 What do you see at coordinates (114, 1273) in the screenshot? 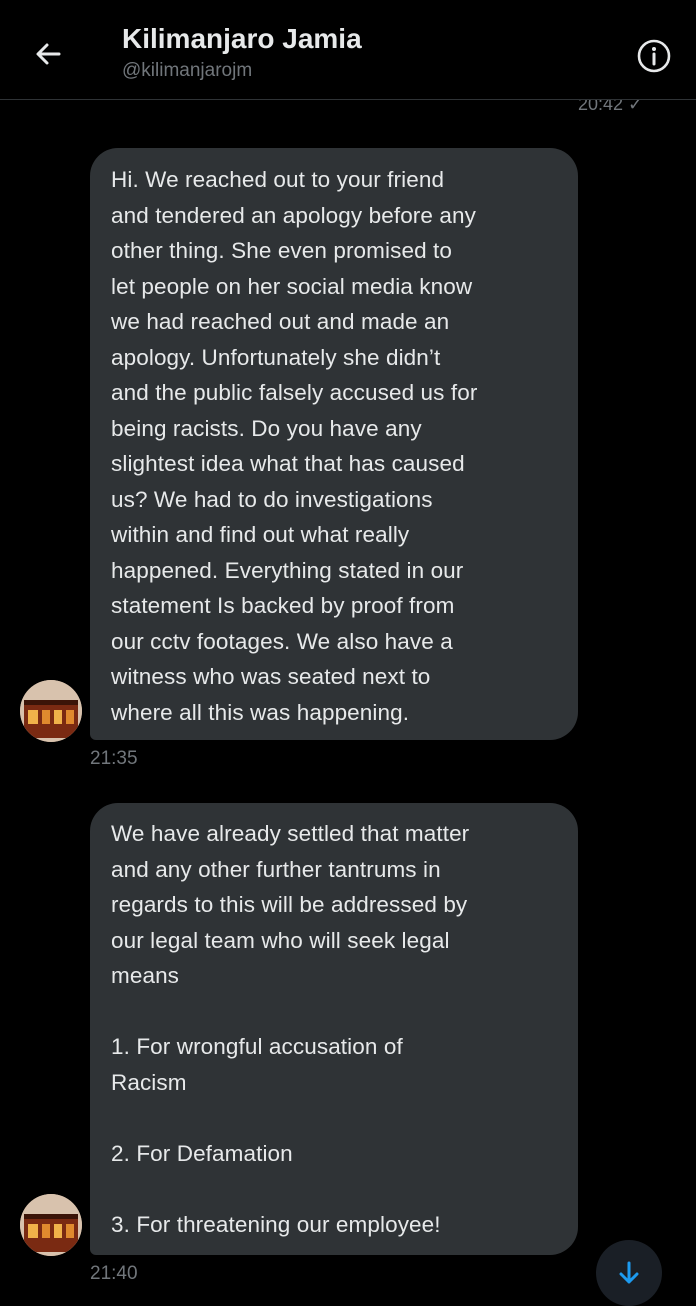
I see `message-time: 21:40` at bounding box center [114, 1273].